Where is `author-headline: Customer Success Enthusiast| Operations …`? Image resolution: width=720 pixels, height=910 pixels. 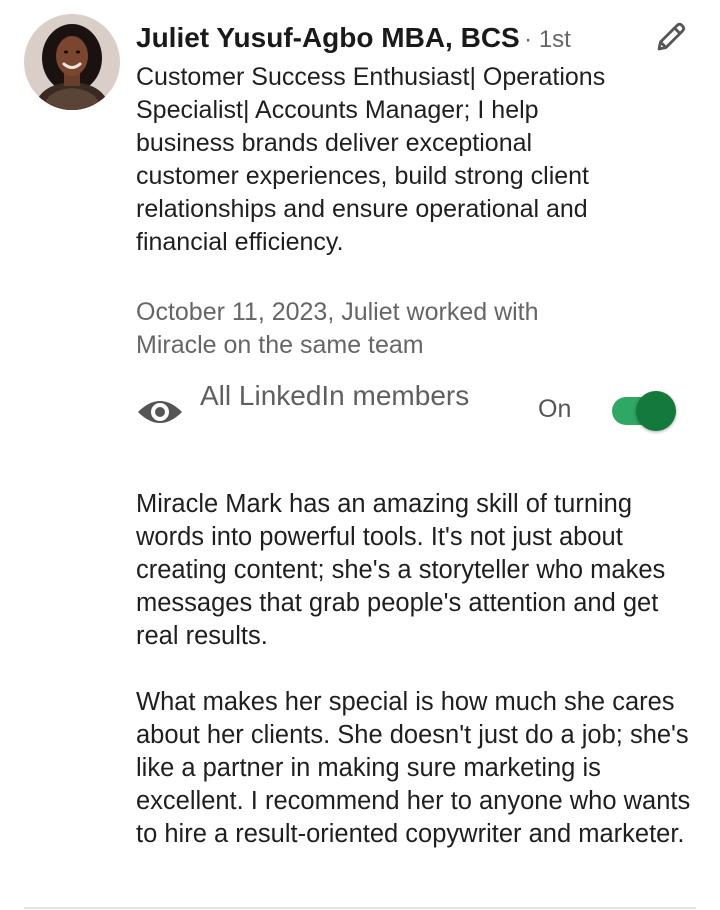
author-headline: Customer Success Enthusiast| Operations … is located at coordinates (371, 159).